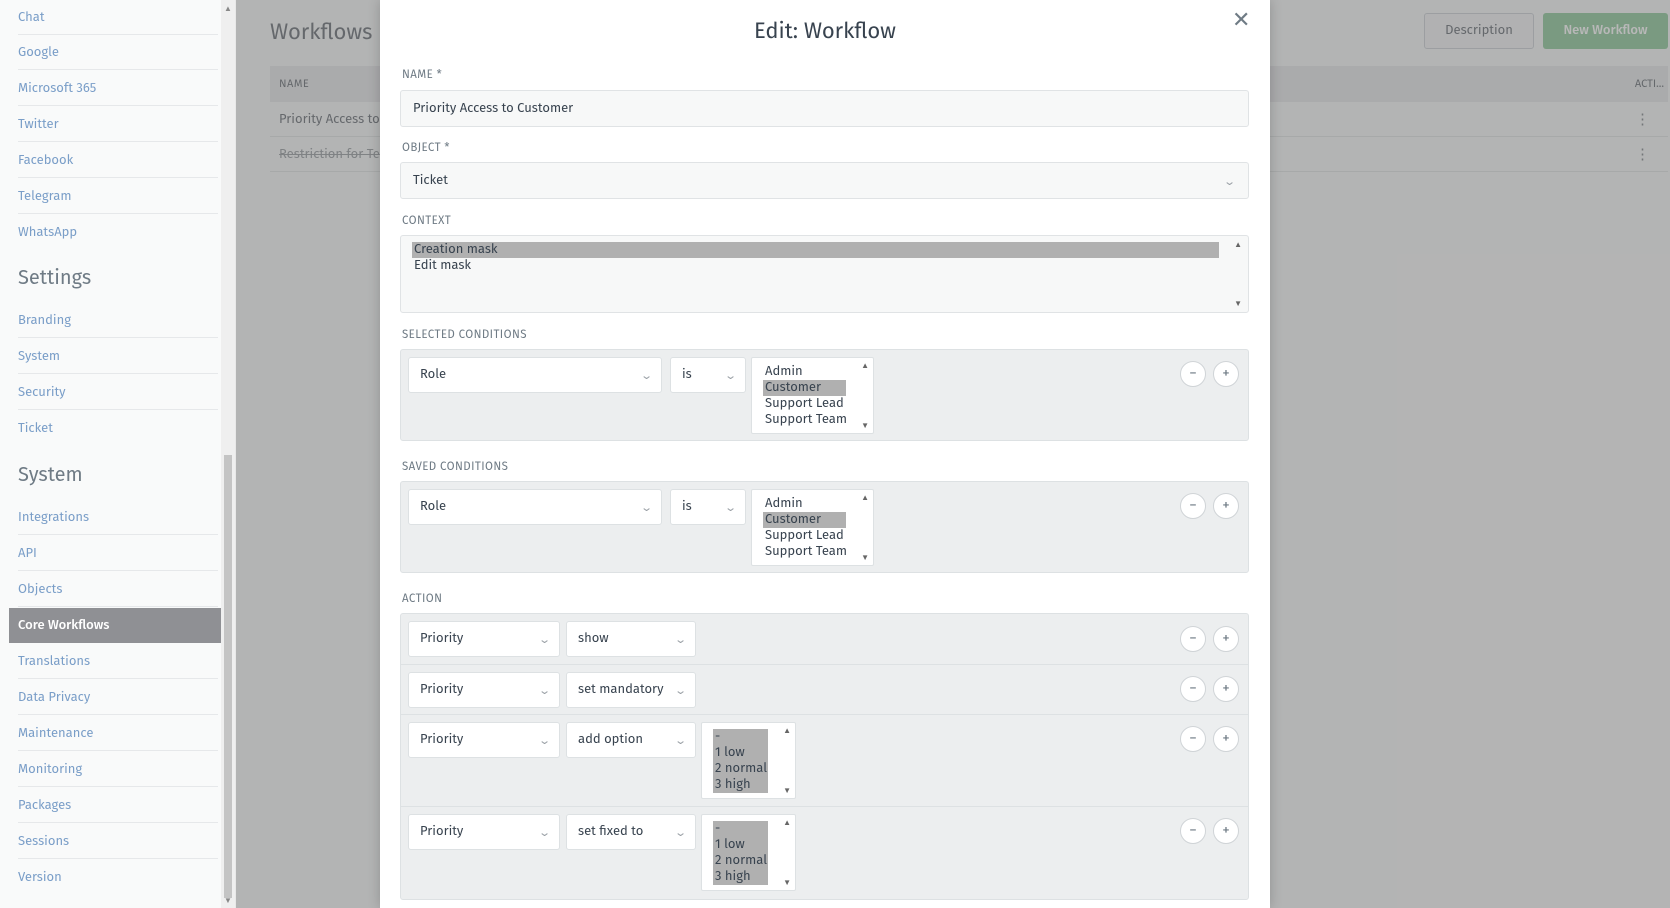 The width and height of the screenshot is (1670, 908). Describe the element at coordinates (593, 638) in the screenshot. I see `action-operator-value: show` at that location.